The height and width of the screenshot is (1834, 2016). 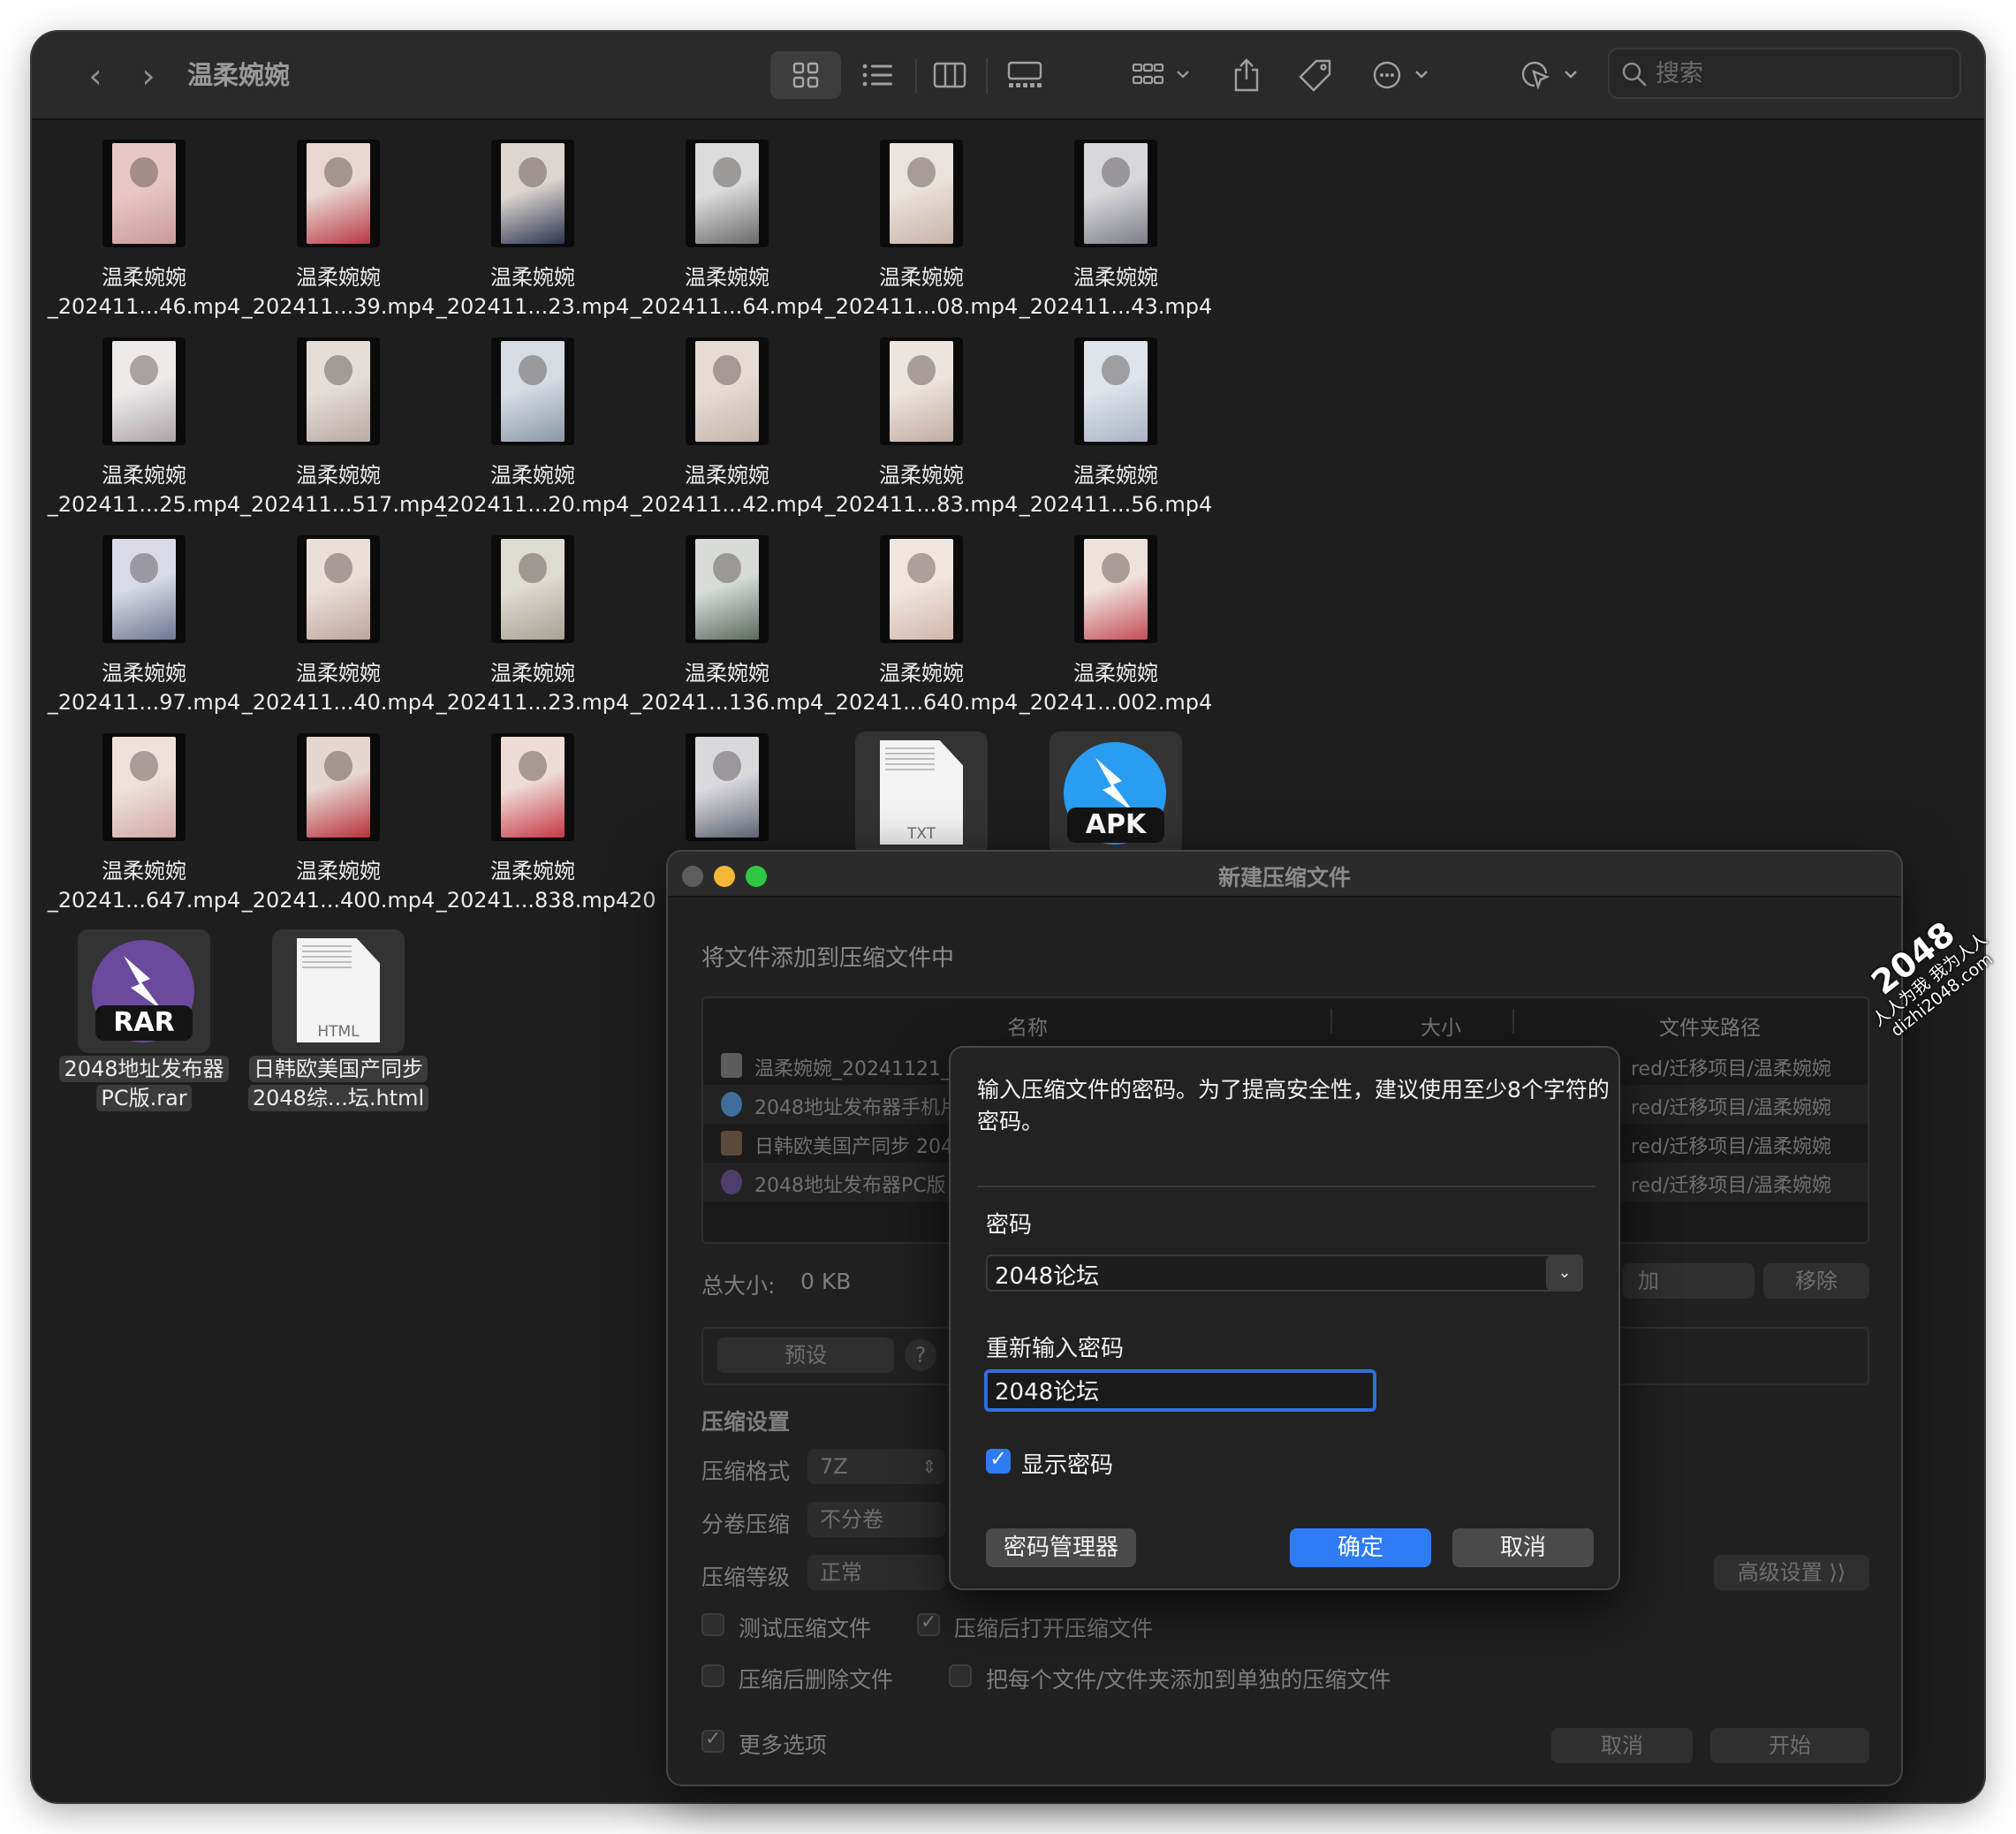 What do you see at coordinates (532, 427) in the screenshot?
I see `video-file-item: 温柔婉婉 _202411...20.mp4` at bounding box center [532, 427].